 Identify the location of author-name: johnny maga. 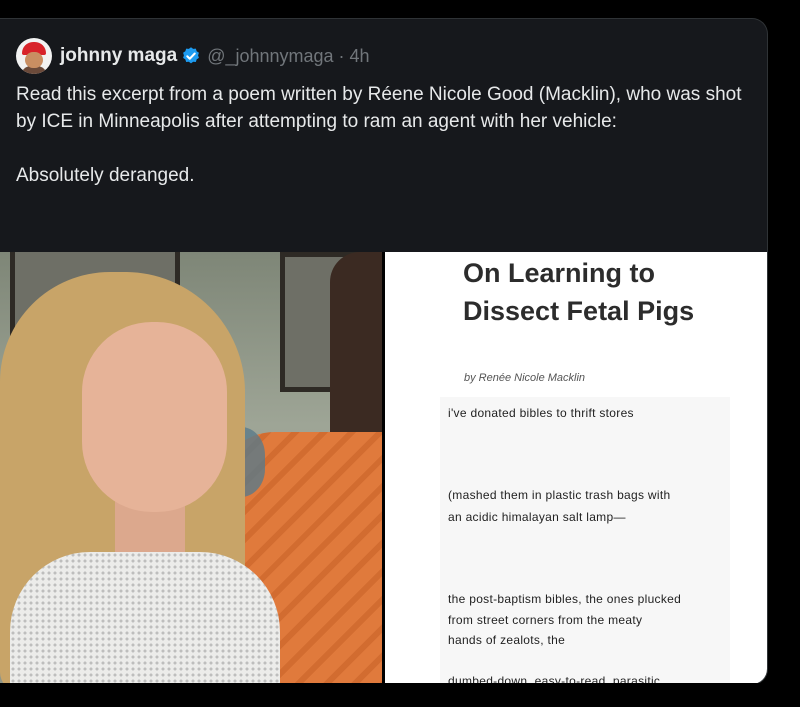
(118, 56).